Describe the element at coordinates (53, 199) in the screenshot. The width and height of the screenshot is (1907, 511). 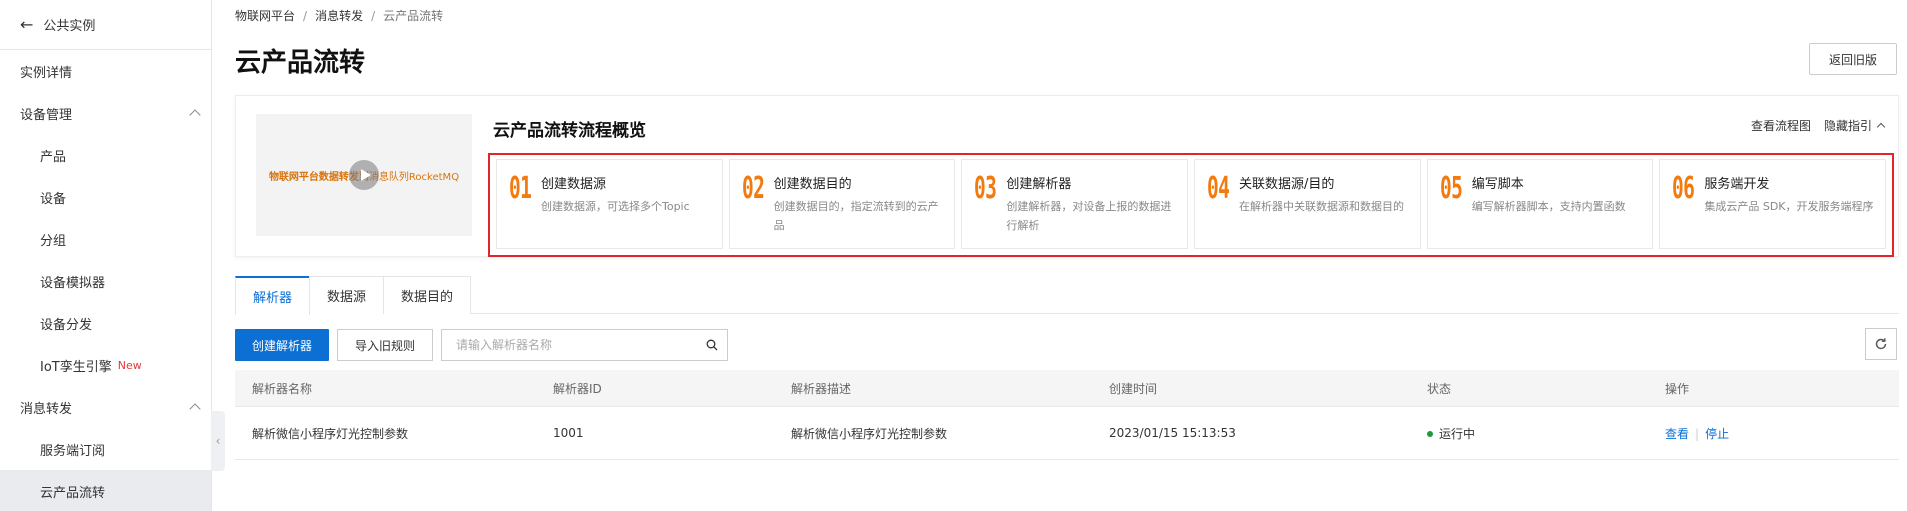
I see `sidebar-item-label: 设备` at that location.